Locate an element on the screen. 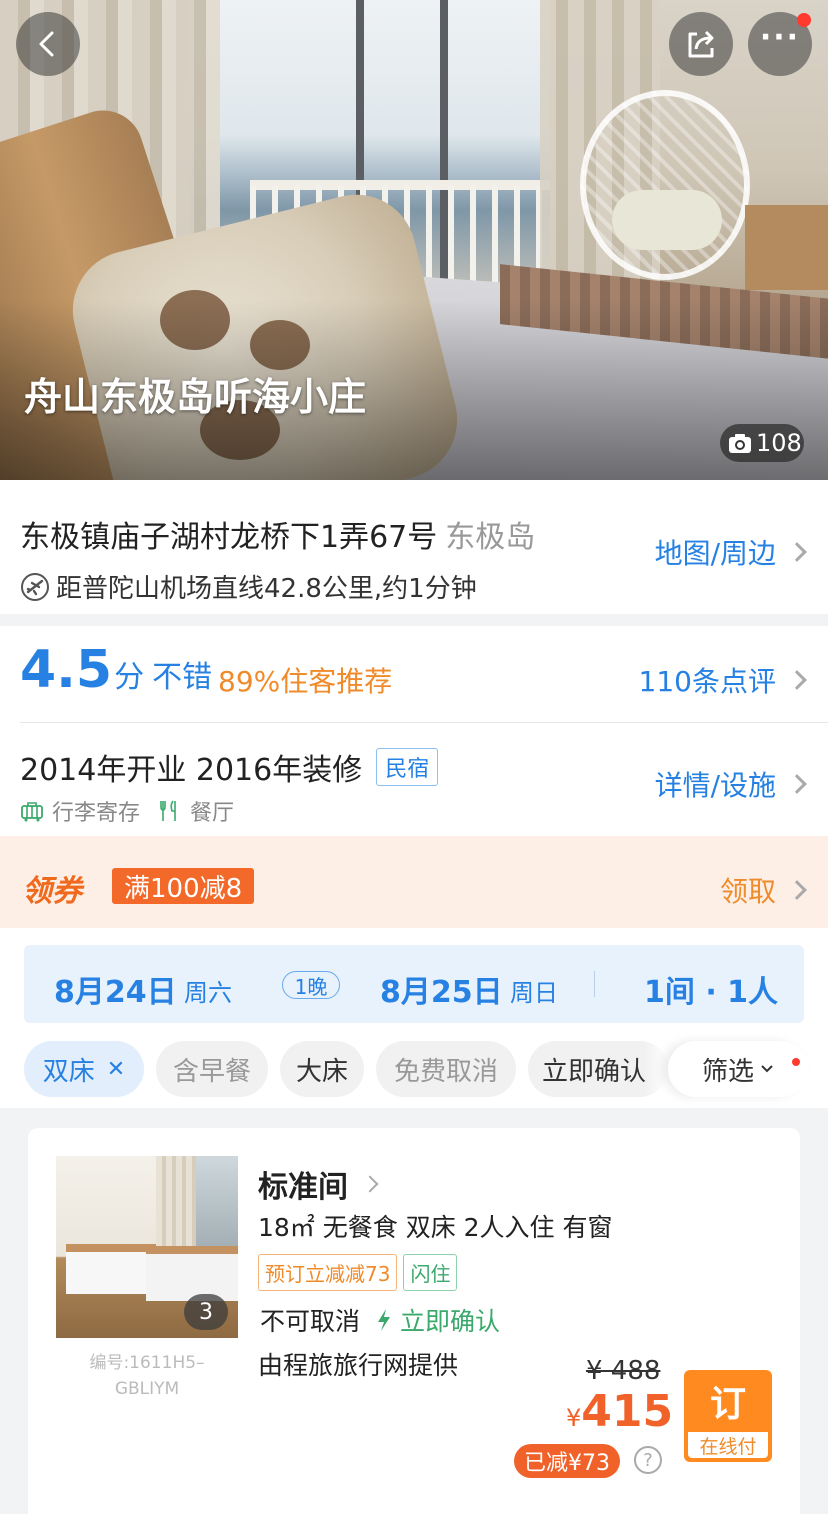 This screenshot has height=1514, width=828. back-arrow-icon is located at coordinates (46, 44).